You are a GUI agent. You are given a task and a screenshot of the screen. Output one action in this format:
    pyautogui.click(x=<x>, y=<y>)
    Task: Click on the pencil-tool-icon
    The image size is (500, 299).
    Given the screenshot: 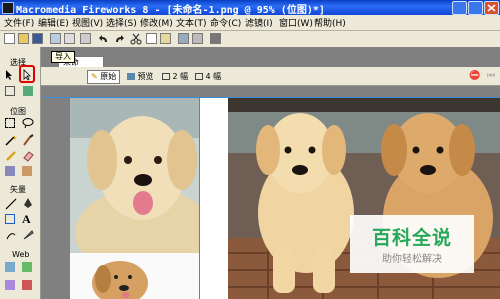 What is the action you would take?
    pyautogui.click(x=11, y=157)
    